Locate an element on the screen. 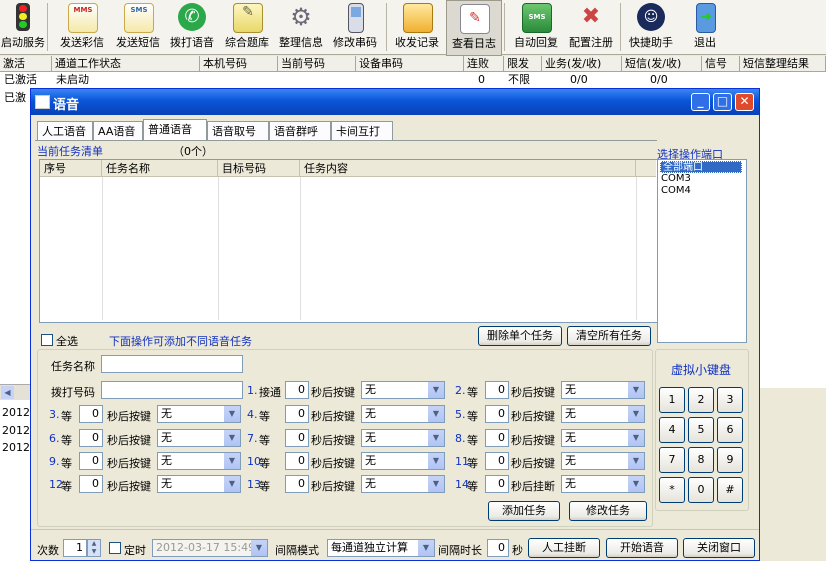 This screenshot has height=561, width=826. port-item-com3: COM3 is located at coordinates (676, 179).